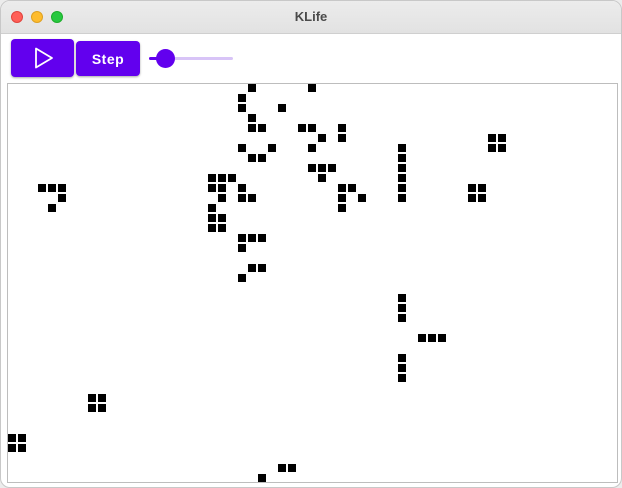 This screenshot has width=622, height=488. Describe the element at coordinates (311, 58) in the screenshot. I see `toolbar: Step` at that location.